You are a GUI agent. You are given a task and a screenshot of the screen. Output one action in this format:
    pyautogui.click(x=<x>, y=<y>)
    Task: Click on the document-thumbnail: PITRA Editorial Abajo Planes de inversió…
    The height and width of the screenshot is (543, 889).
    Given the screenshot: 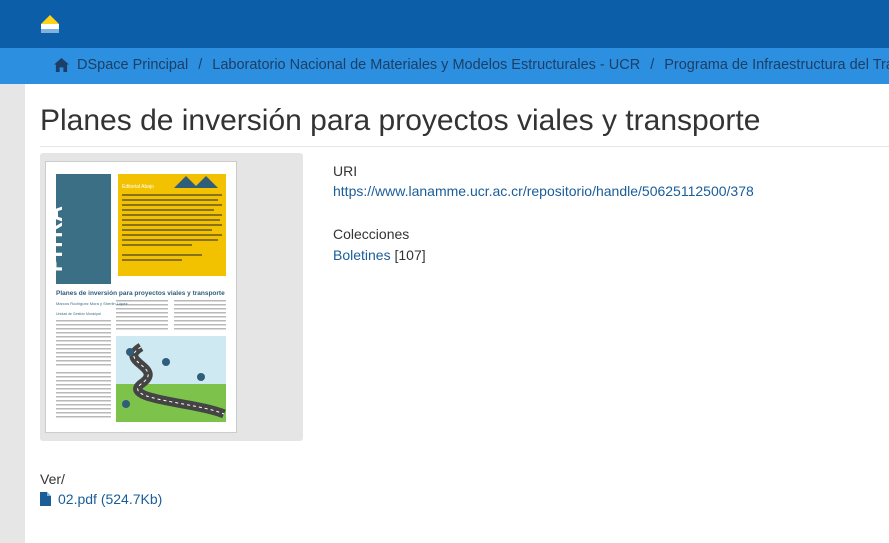 What is the action you would take?
    pyautogui.click(x=139, y=297)
    